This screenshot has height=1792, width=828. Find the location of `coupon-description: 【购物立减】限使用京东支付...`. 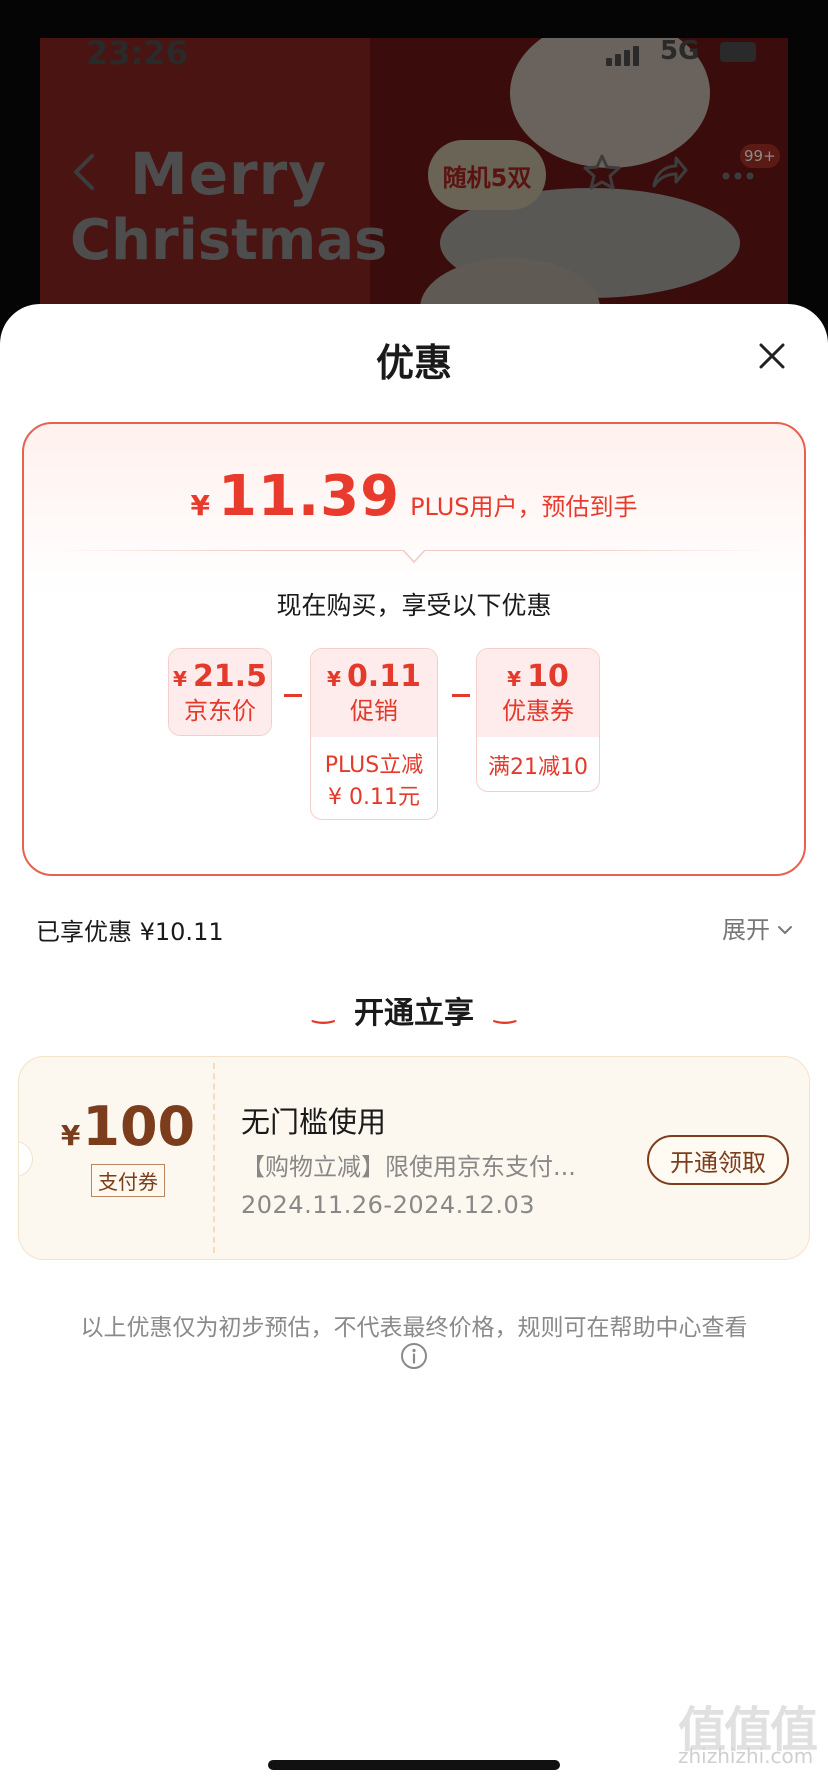

coupon-description: 【购物立减】限使用京东支付... is located at coordinates (408, 1167).